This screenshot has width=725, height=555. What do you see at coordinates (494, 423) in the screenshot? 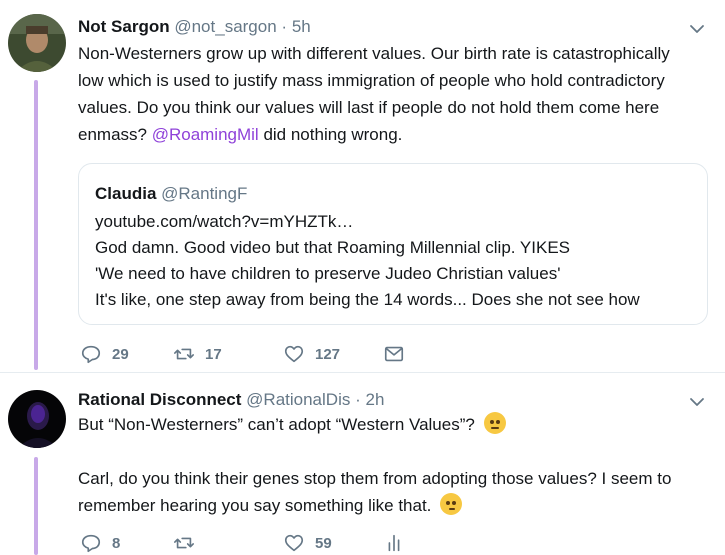
I see `raised-eyebrow-emoji-icon` at bounding box center [494, 423].